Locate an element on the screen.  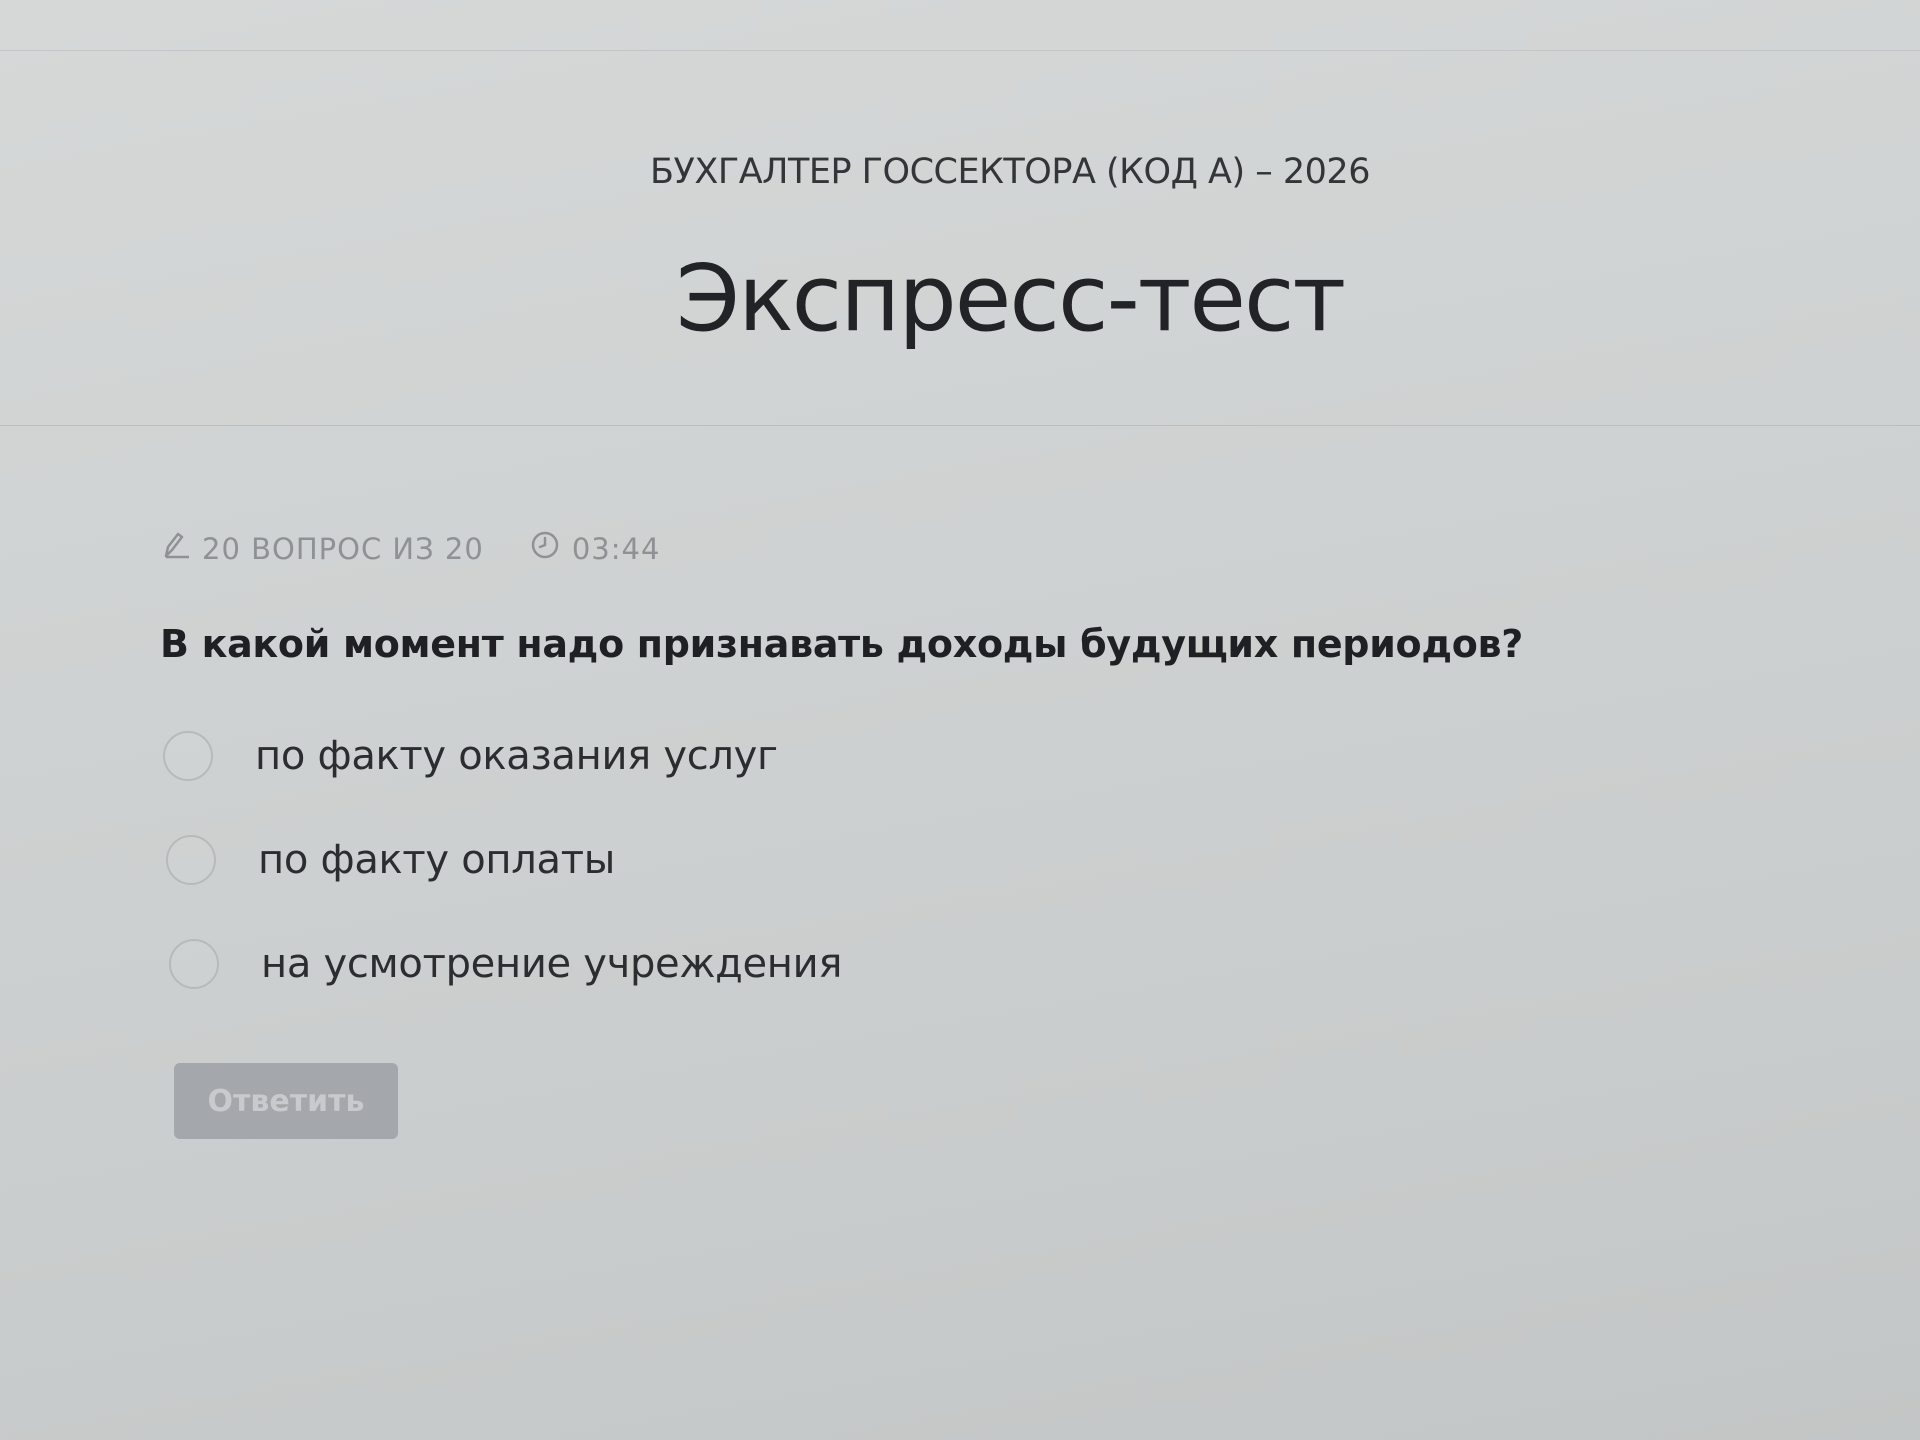
page-title: Экспресс-тест is located at coordinates (1010, 298).